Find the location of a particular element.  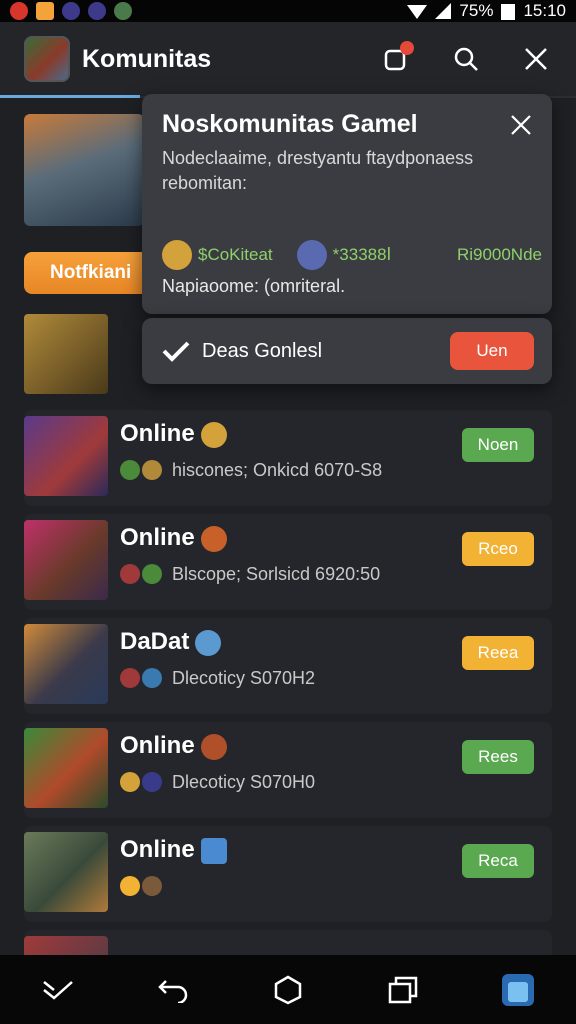

popup-title: Noskomunitas Gamel is located at coordinates (290, 124).